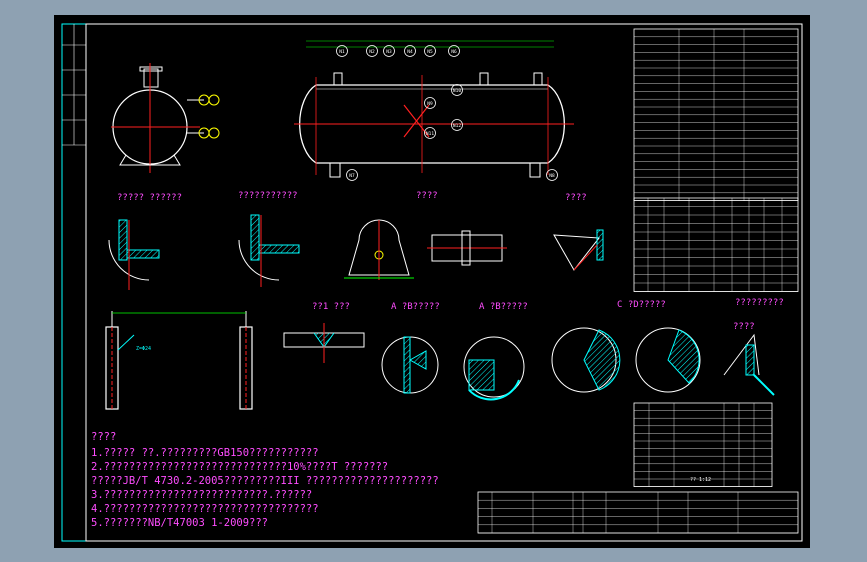 The width and height of the screenshot is (867, 562). I want to click on nozzle-balloon-label: N1, so click(342, 52).